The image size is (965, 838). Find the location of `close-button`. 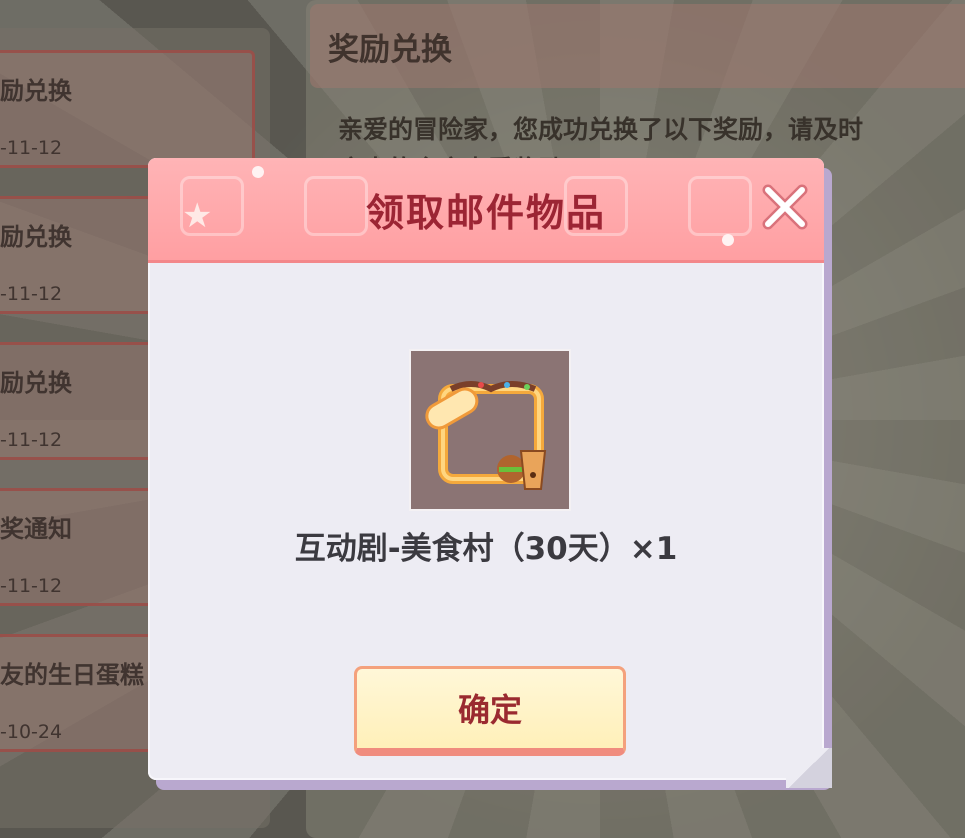

close-button is located at coordinates (785, 207).